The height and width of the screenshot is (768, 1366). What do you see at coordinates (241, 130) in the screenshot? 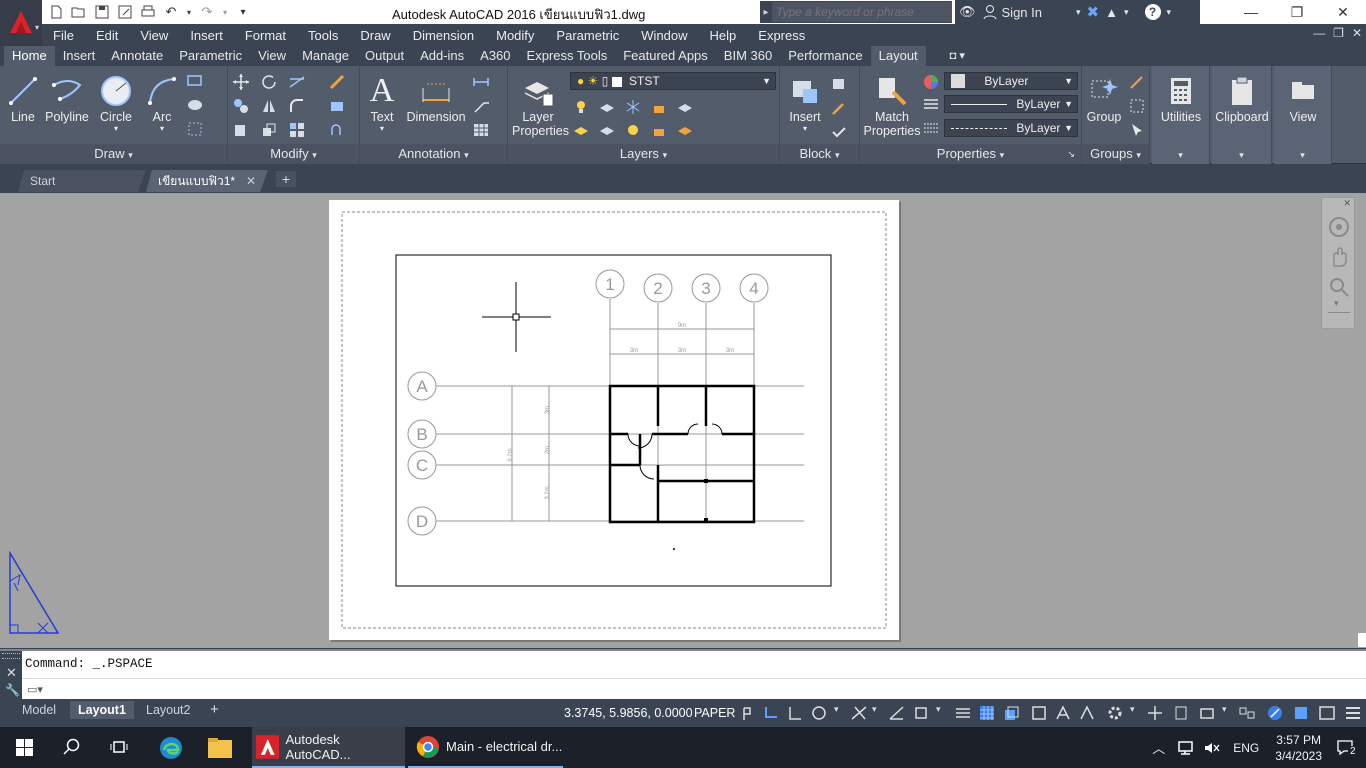
I see `stretch-icon` at bounding box center [241, 130].